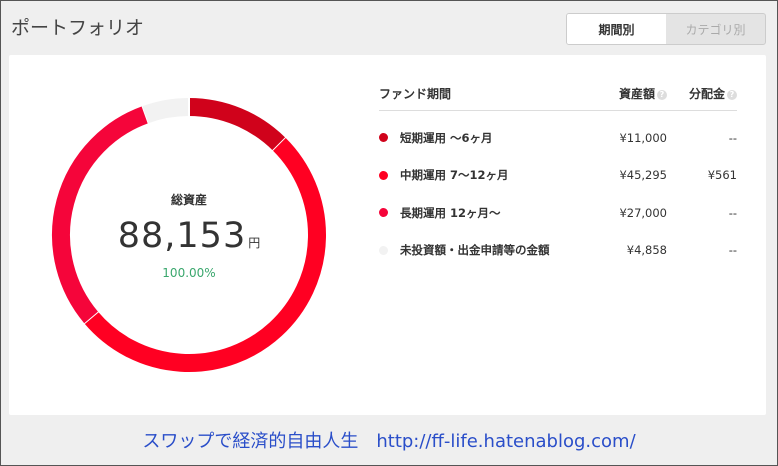 This screenshot has height=466, width=778. What do you see at coordinates (558, 94) in the screenshot?
I see `table-header: ファンド期間 資産額? 分配金?` at bounding box center [558, 94].